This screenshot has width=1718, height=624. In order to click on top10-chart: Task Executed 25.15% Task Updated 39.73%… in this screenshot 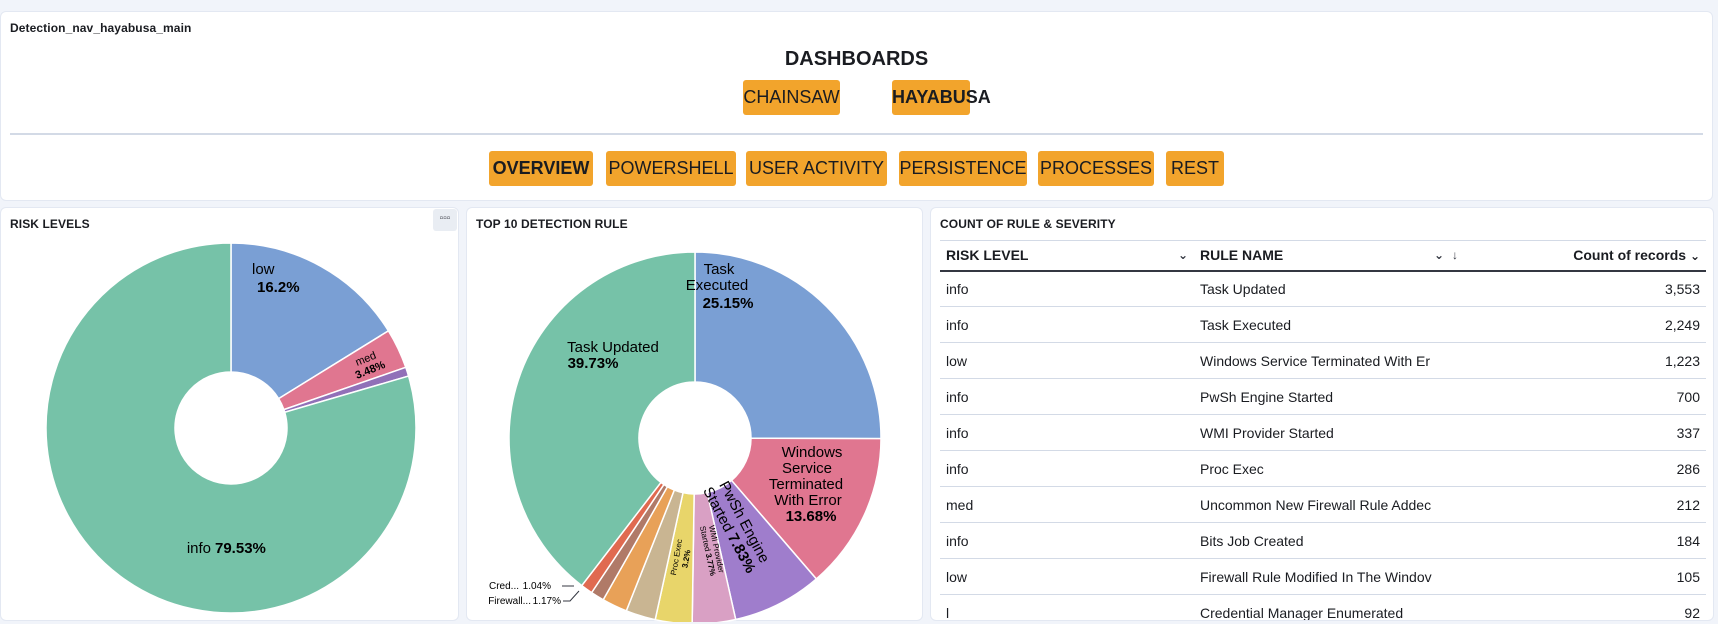, I will do `click(685, 436)`.